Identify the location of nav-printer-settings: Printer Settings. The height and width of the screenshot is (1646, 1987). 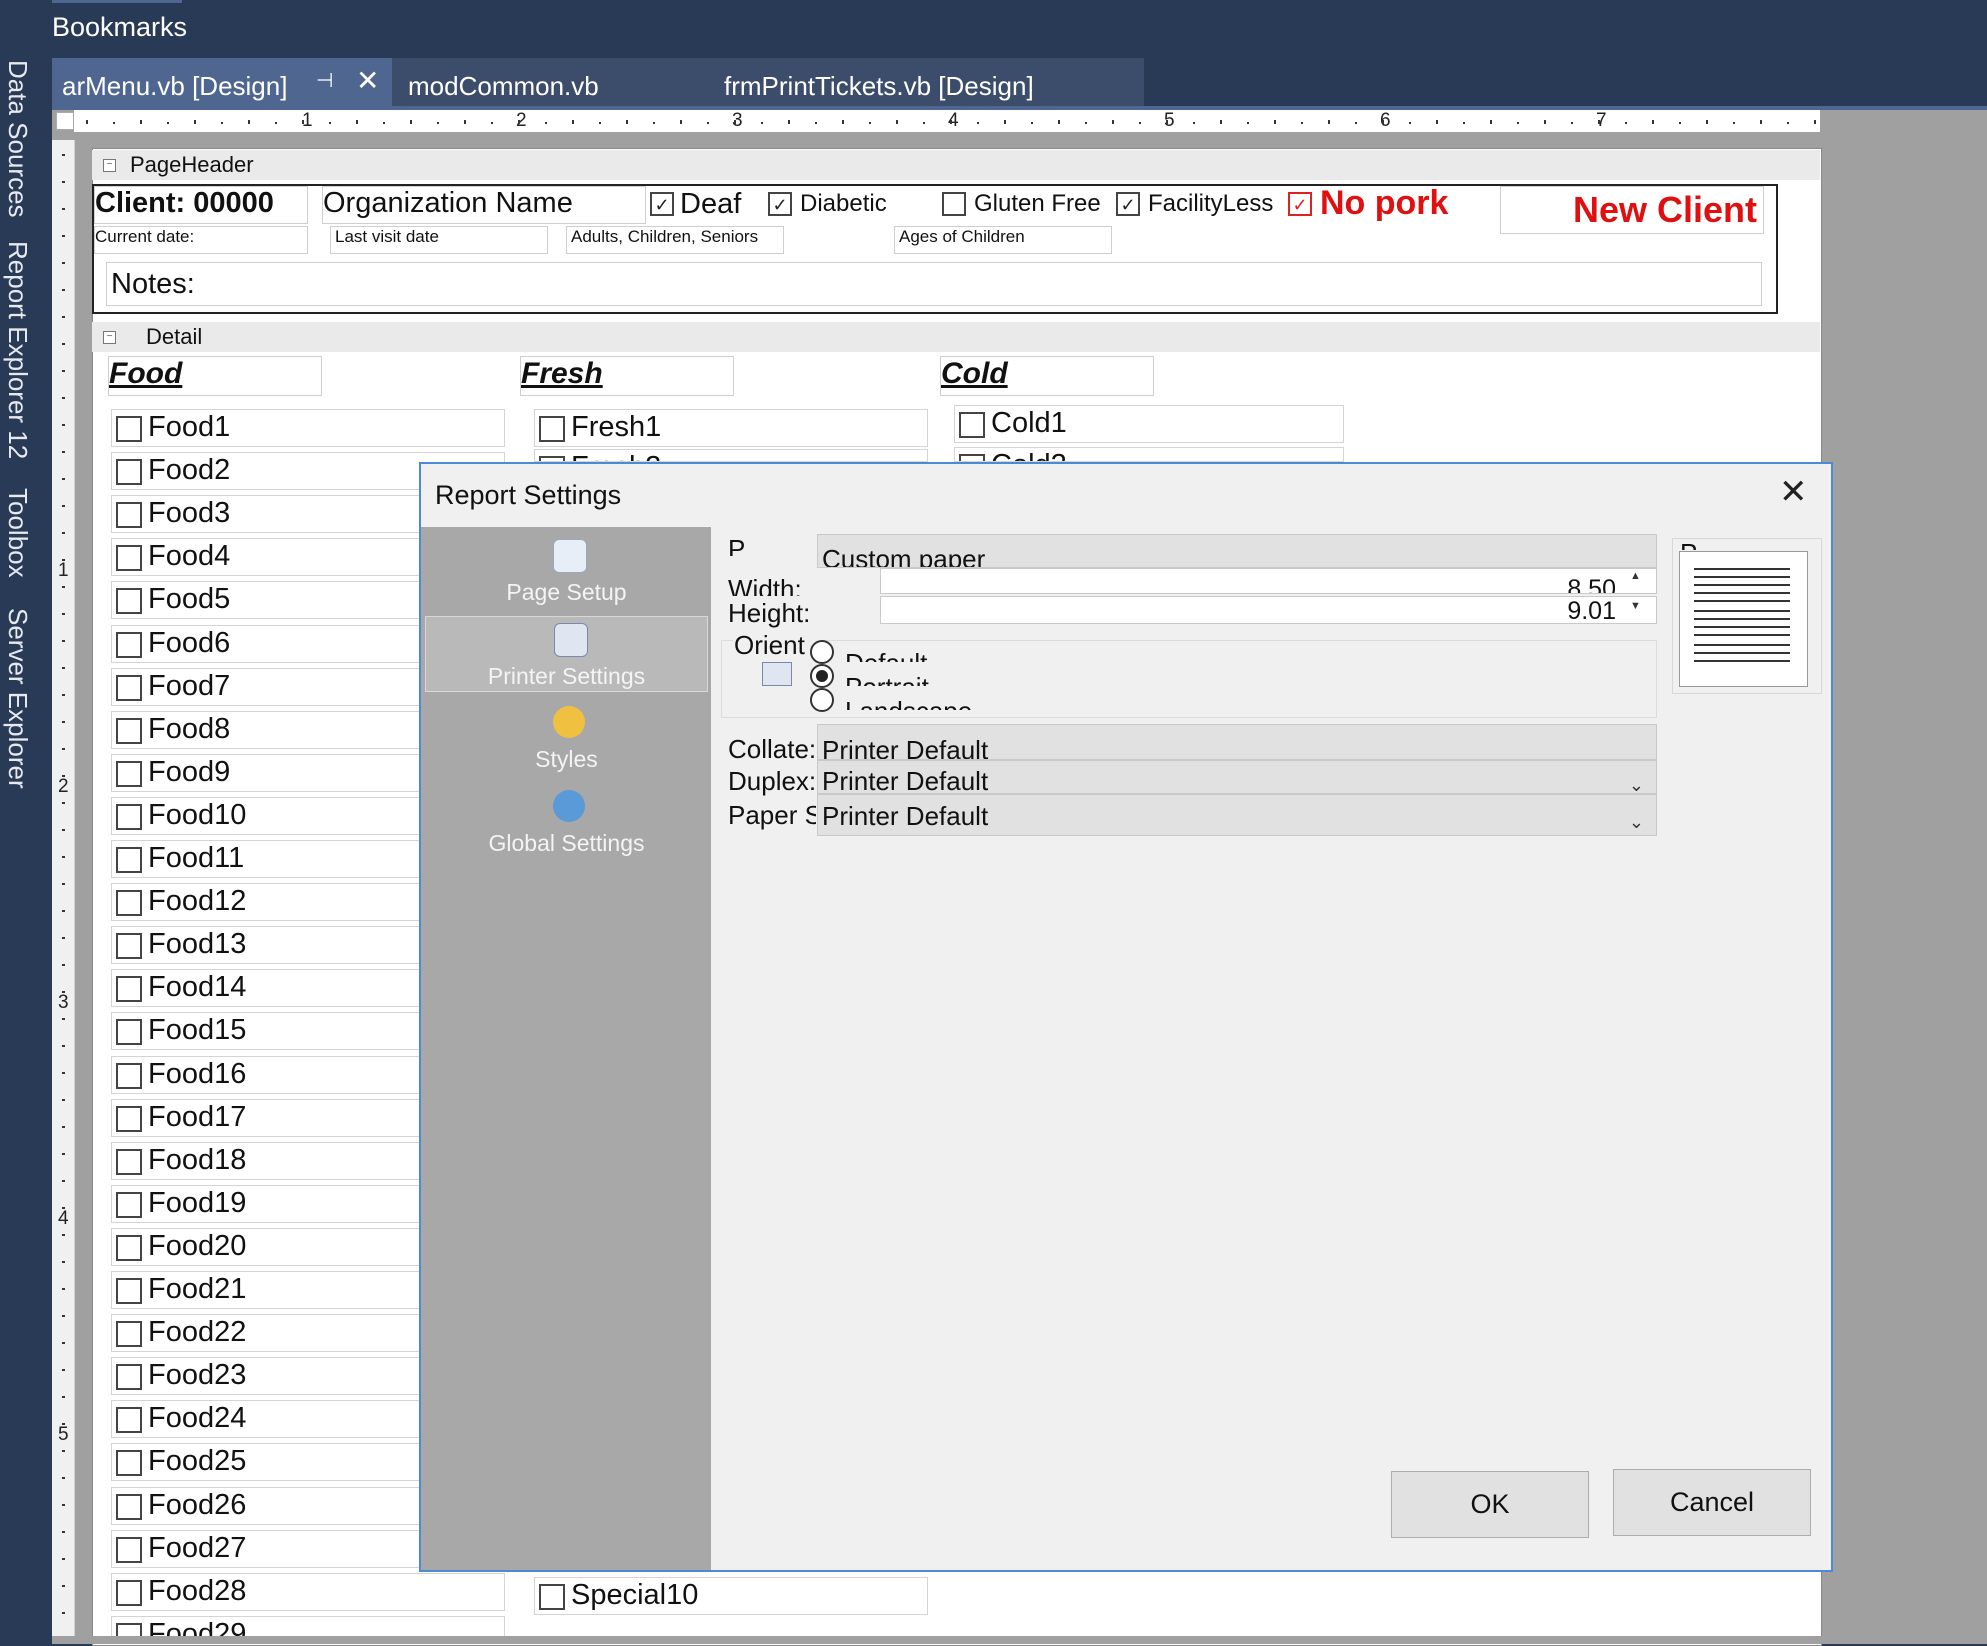
(566, 654).